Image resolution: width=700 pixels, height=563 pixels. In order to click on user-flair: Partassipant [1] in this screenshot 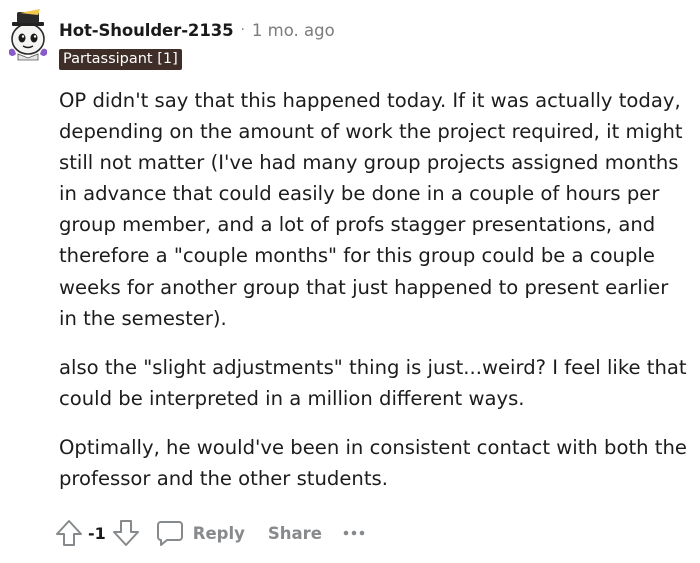, I will do `click(120, 59)`.